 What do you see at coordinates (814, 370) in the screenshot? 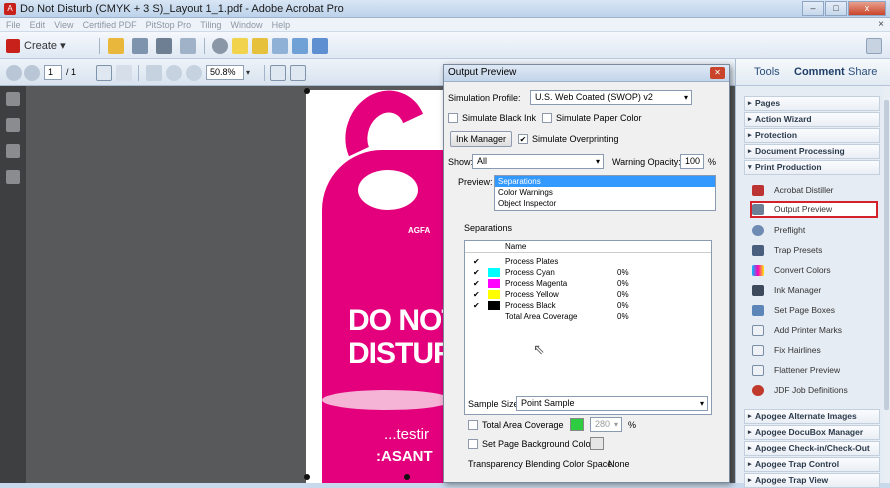
I see `tool-flattener-preview: Flattener Preview` at bounding box center [814, 370].